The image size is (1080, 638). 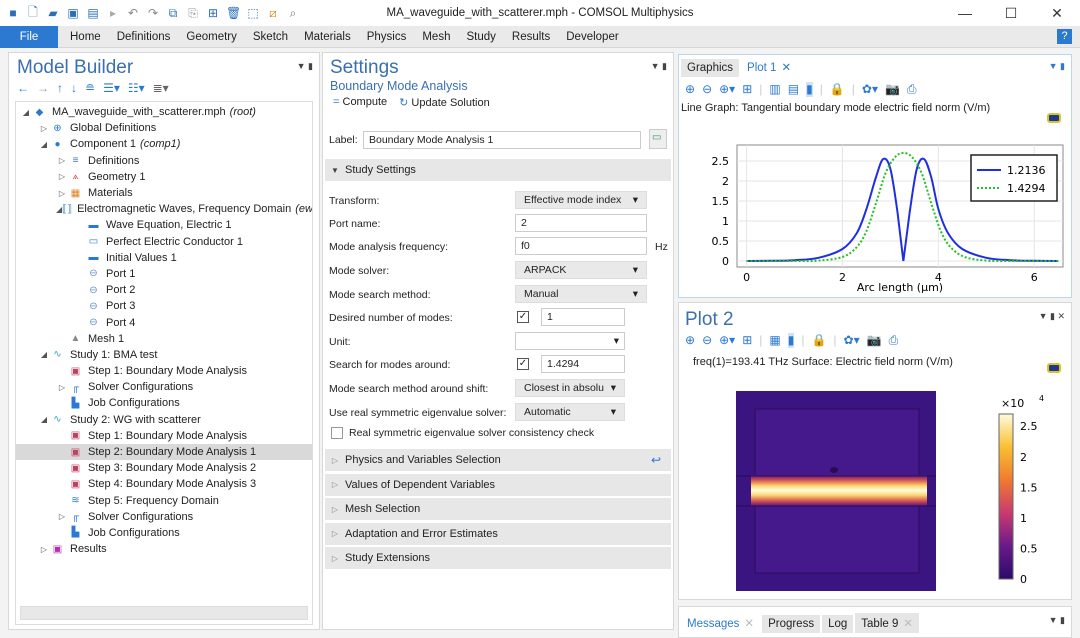 What do you see at coordinates (60, 88) in the screenshot?
I see `move-up-icon: ↑` at bounding box center [60, 88].